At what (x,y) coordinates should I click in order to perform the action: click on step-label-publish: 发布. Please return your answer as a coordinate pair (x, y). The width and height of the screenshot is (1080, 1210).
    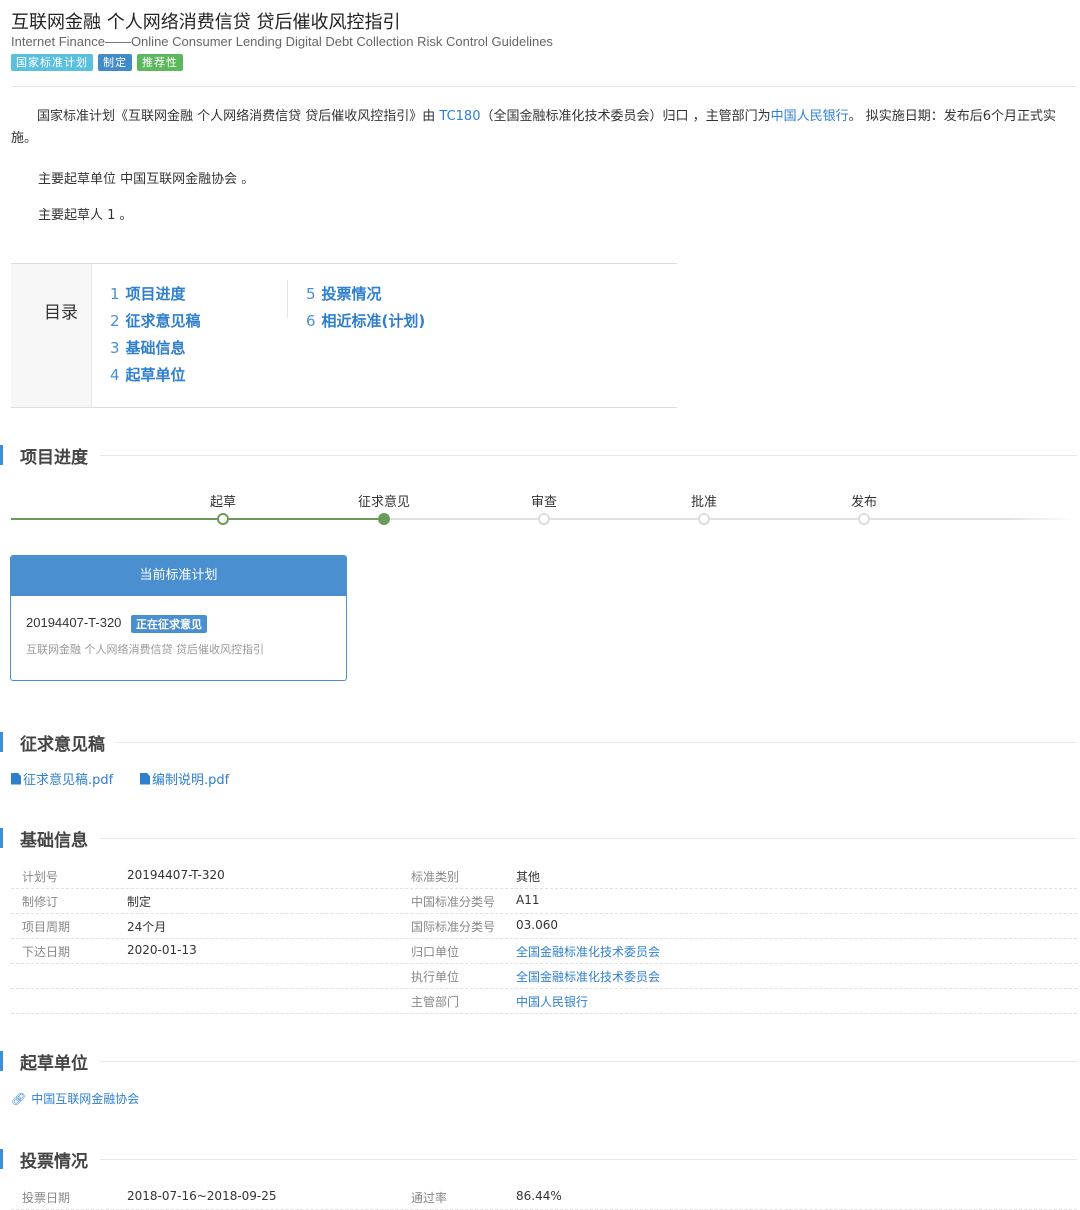
    Looking at the image, I should click on (864, 502).